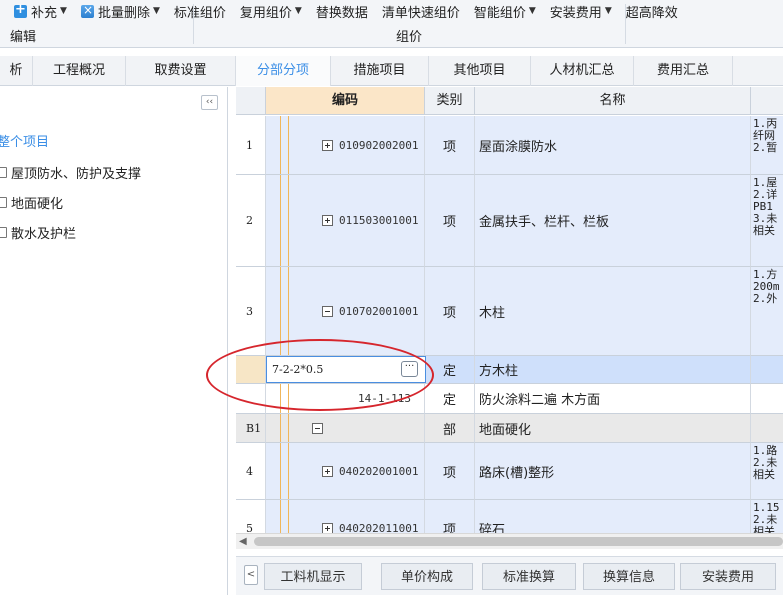 This screenshot has width=783, height=595. I want to click on scroll-left-icon: ◀, so click(243, 541).